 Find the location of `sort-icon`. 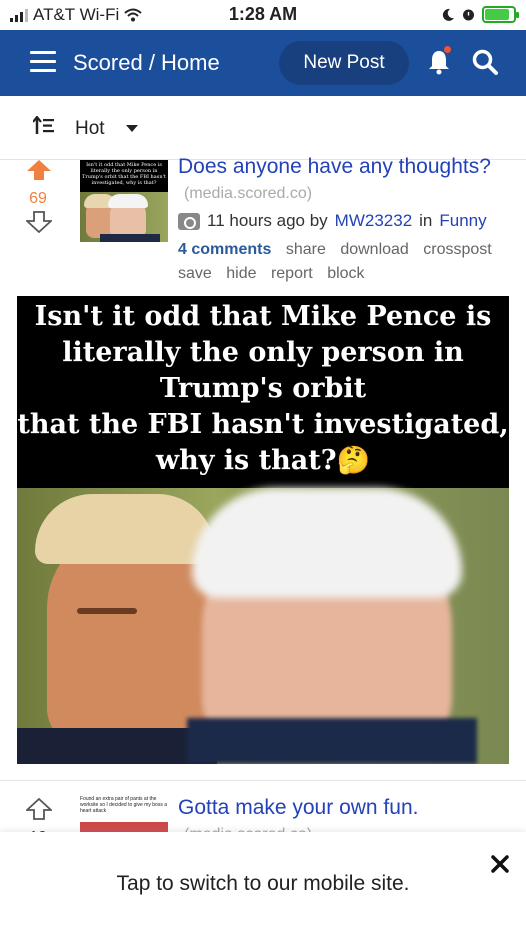

sort-icon is located at coordinates (44, 126).